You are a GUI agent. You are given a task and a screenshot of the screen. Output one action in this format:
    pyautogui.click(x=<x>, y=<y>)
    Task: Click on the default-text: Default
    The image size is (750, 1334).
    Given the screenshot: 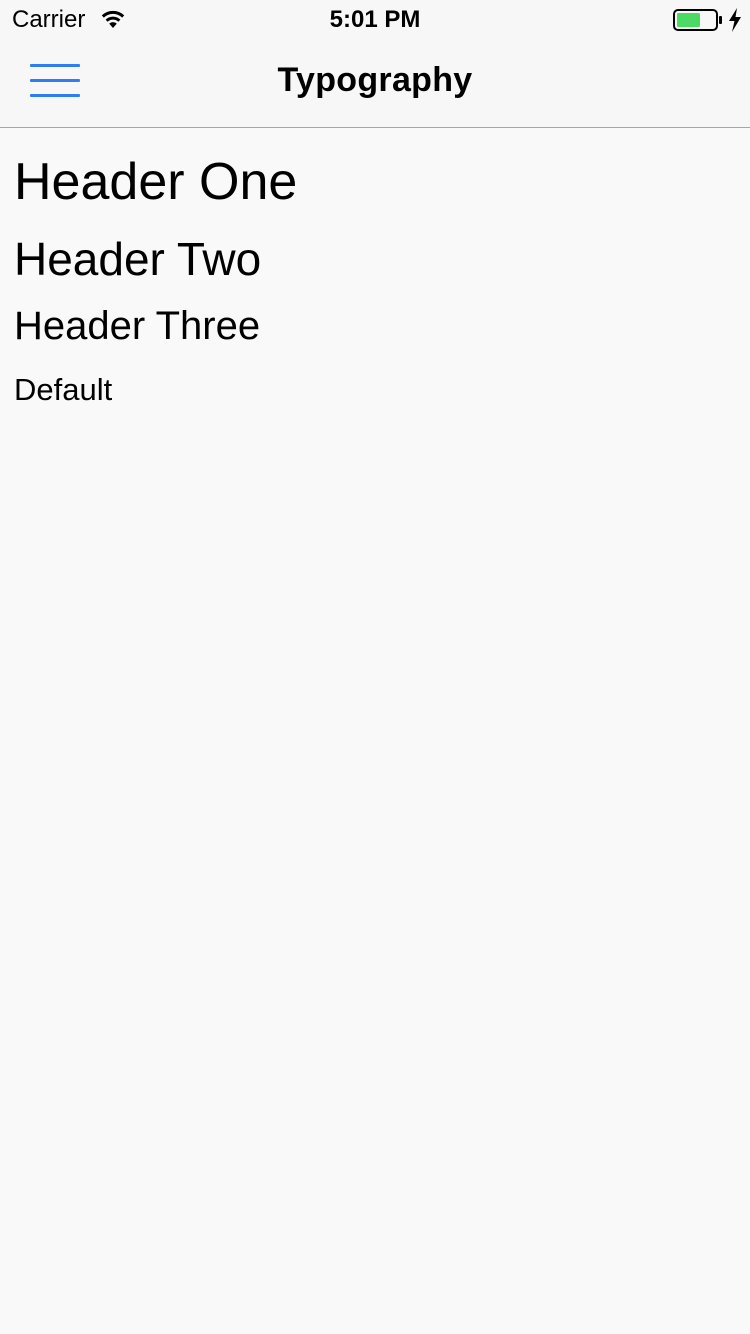 What is the action you would take?
    pyautogui.click(x=63, y=389)
    